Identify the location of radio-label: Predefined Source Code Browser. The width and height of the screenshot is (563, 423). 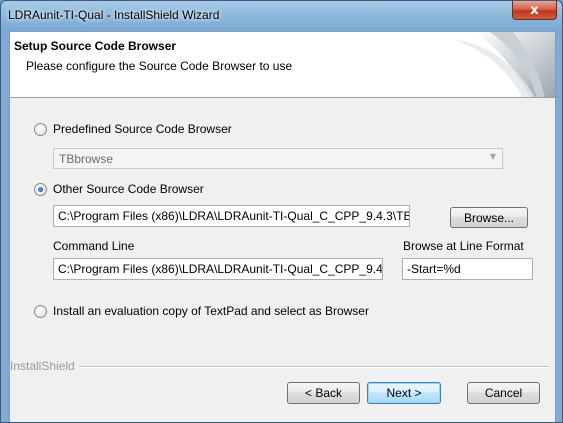
(142, 129).